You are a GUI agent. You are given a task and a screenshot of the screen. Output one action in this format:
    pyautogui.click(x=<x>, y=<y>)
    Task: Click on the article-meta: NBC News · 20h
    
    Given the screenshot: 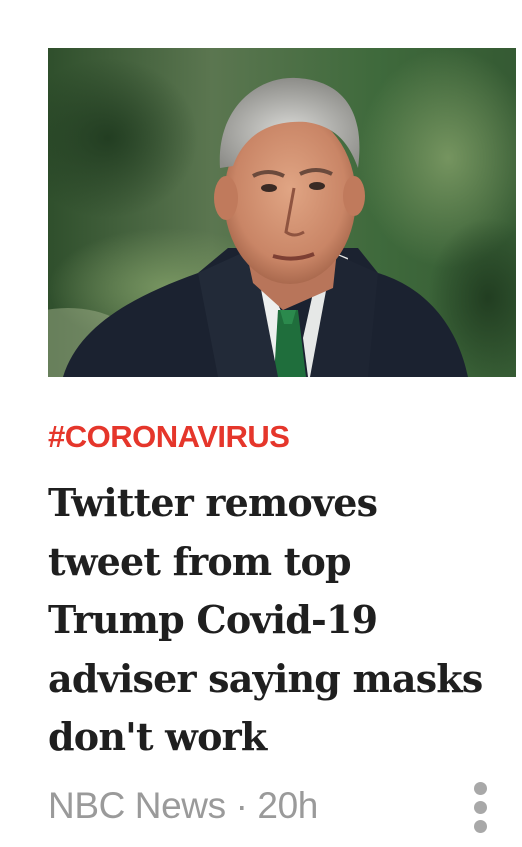 What is the action you would take?
    pyautogui.click(x=183, y=806)
    